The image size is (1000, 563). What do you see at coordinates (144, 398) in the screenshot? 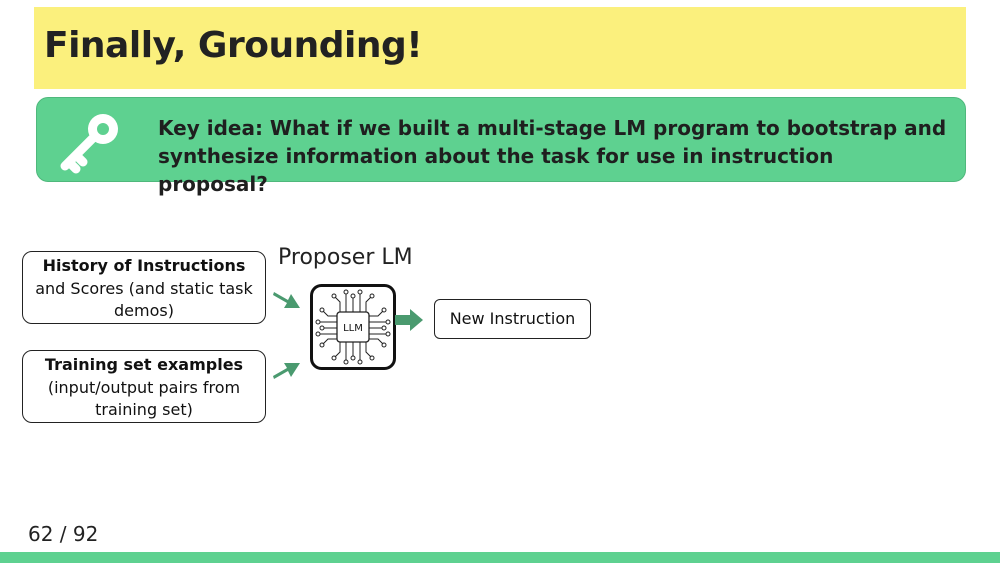
I see `training-rest-label: (input/output pairs from training set)` at bounding box center [144, 398].